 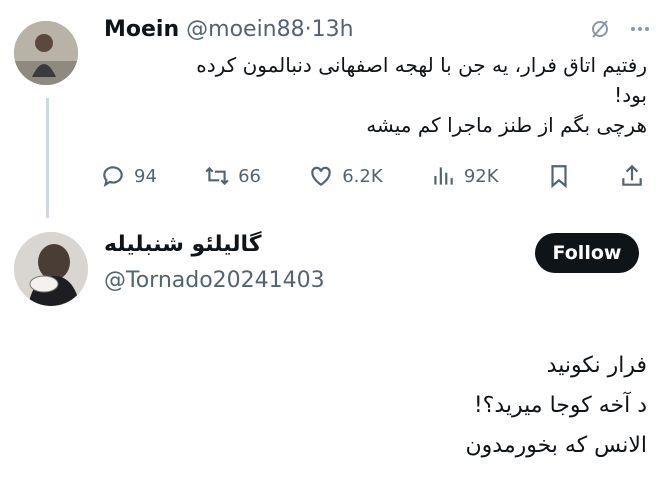 What do you see at coordinates (47, 158) in the screenshot?
I see `thread-connector` at bounding box center [47, 158].